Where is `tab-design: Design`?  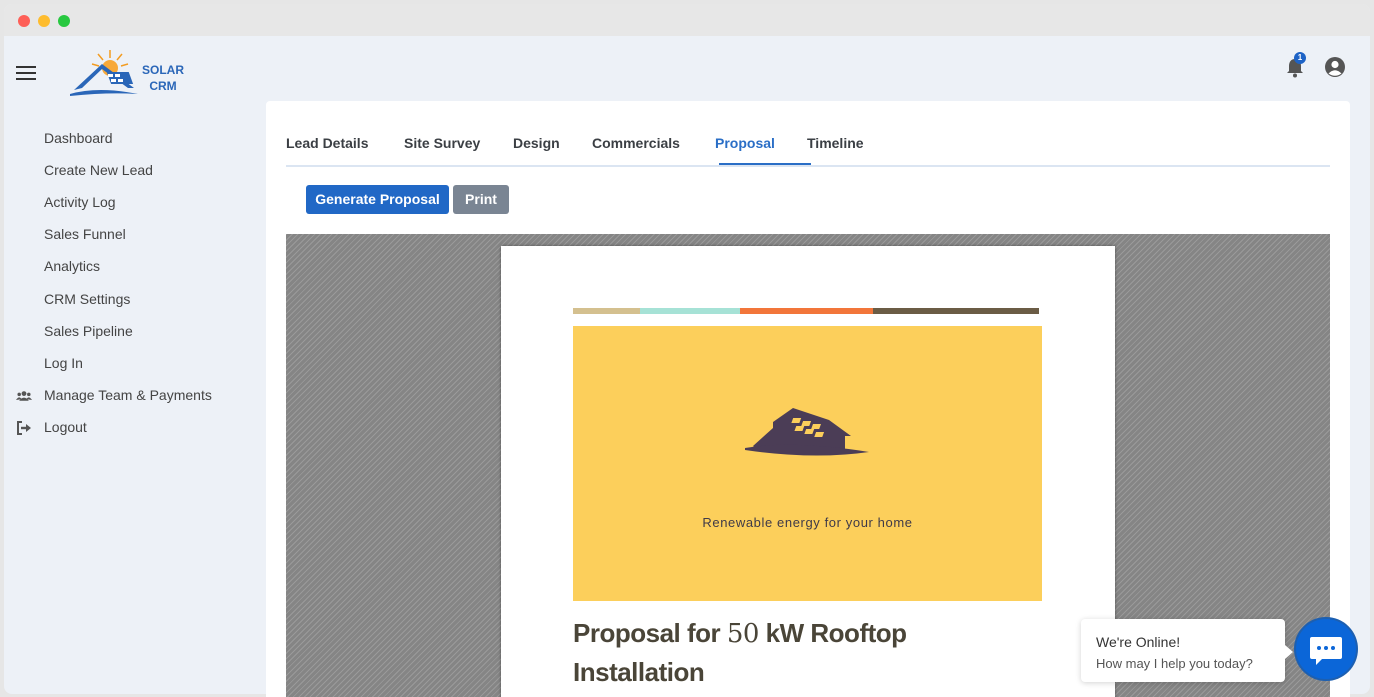
tab-design: Design is located at coordinates (536, 143).